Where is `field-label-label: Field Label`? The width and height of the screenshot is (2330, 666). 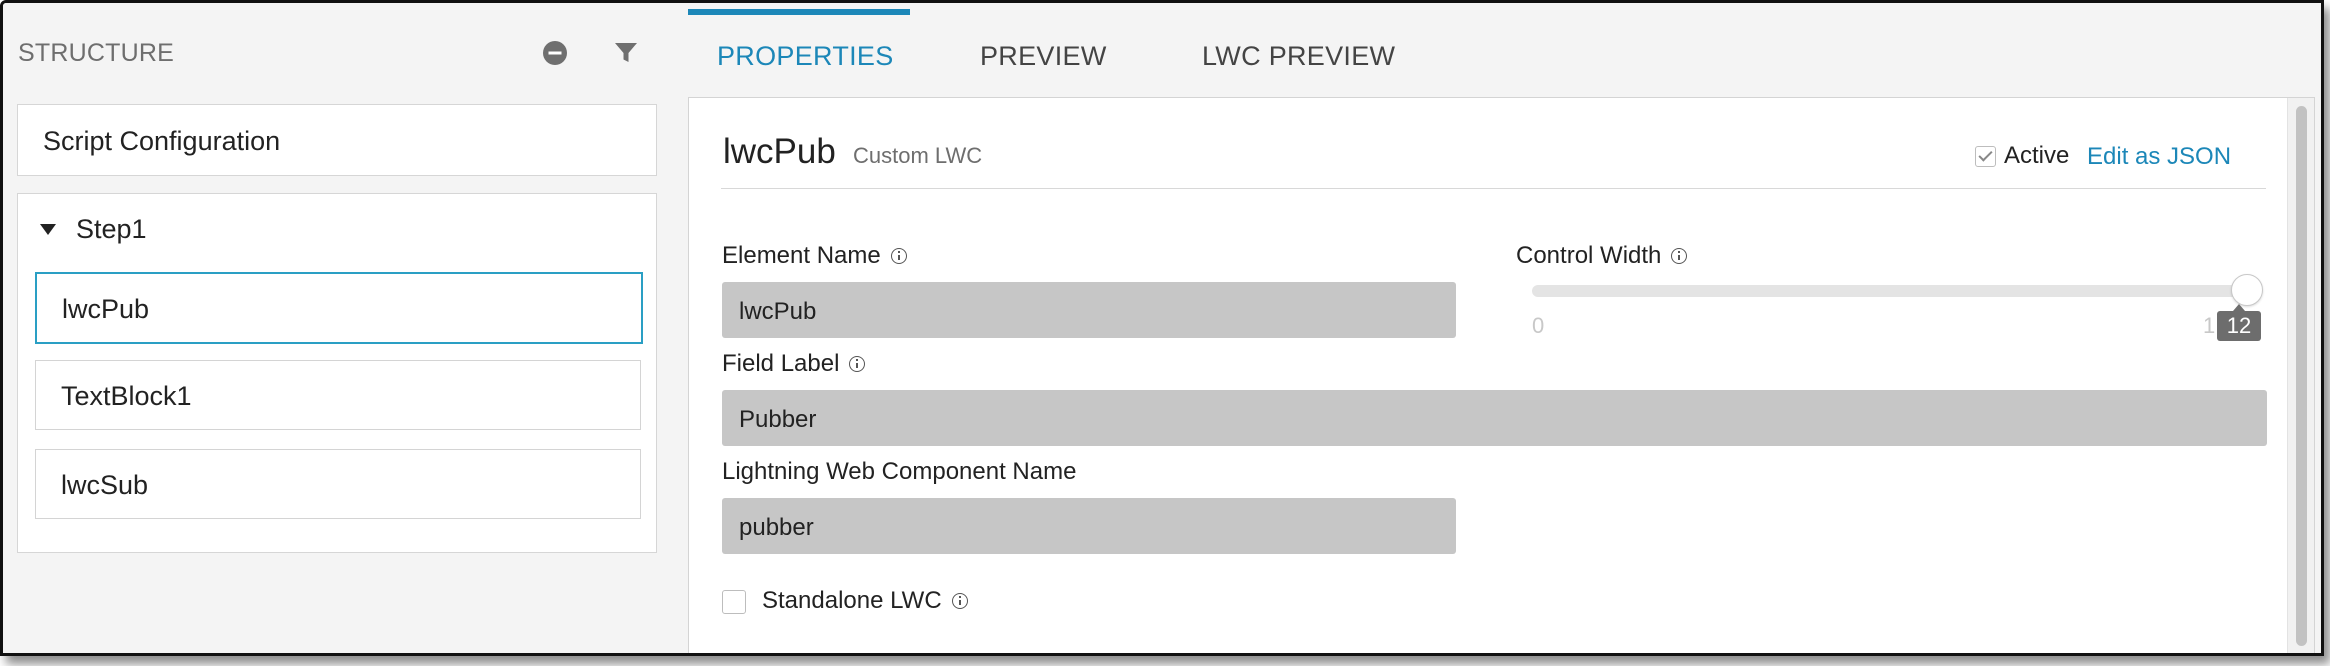 field-label-label: Field Label is located at coordinates (781, 363).